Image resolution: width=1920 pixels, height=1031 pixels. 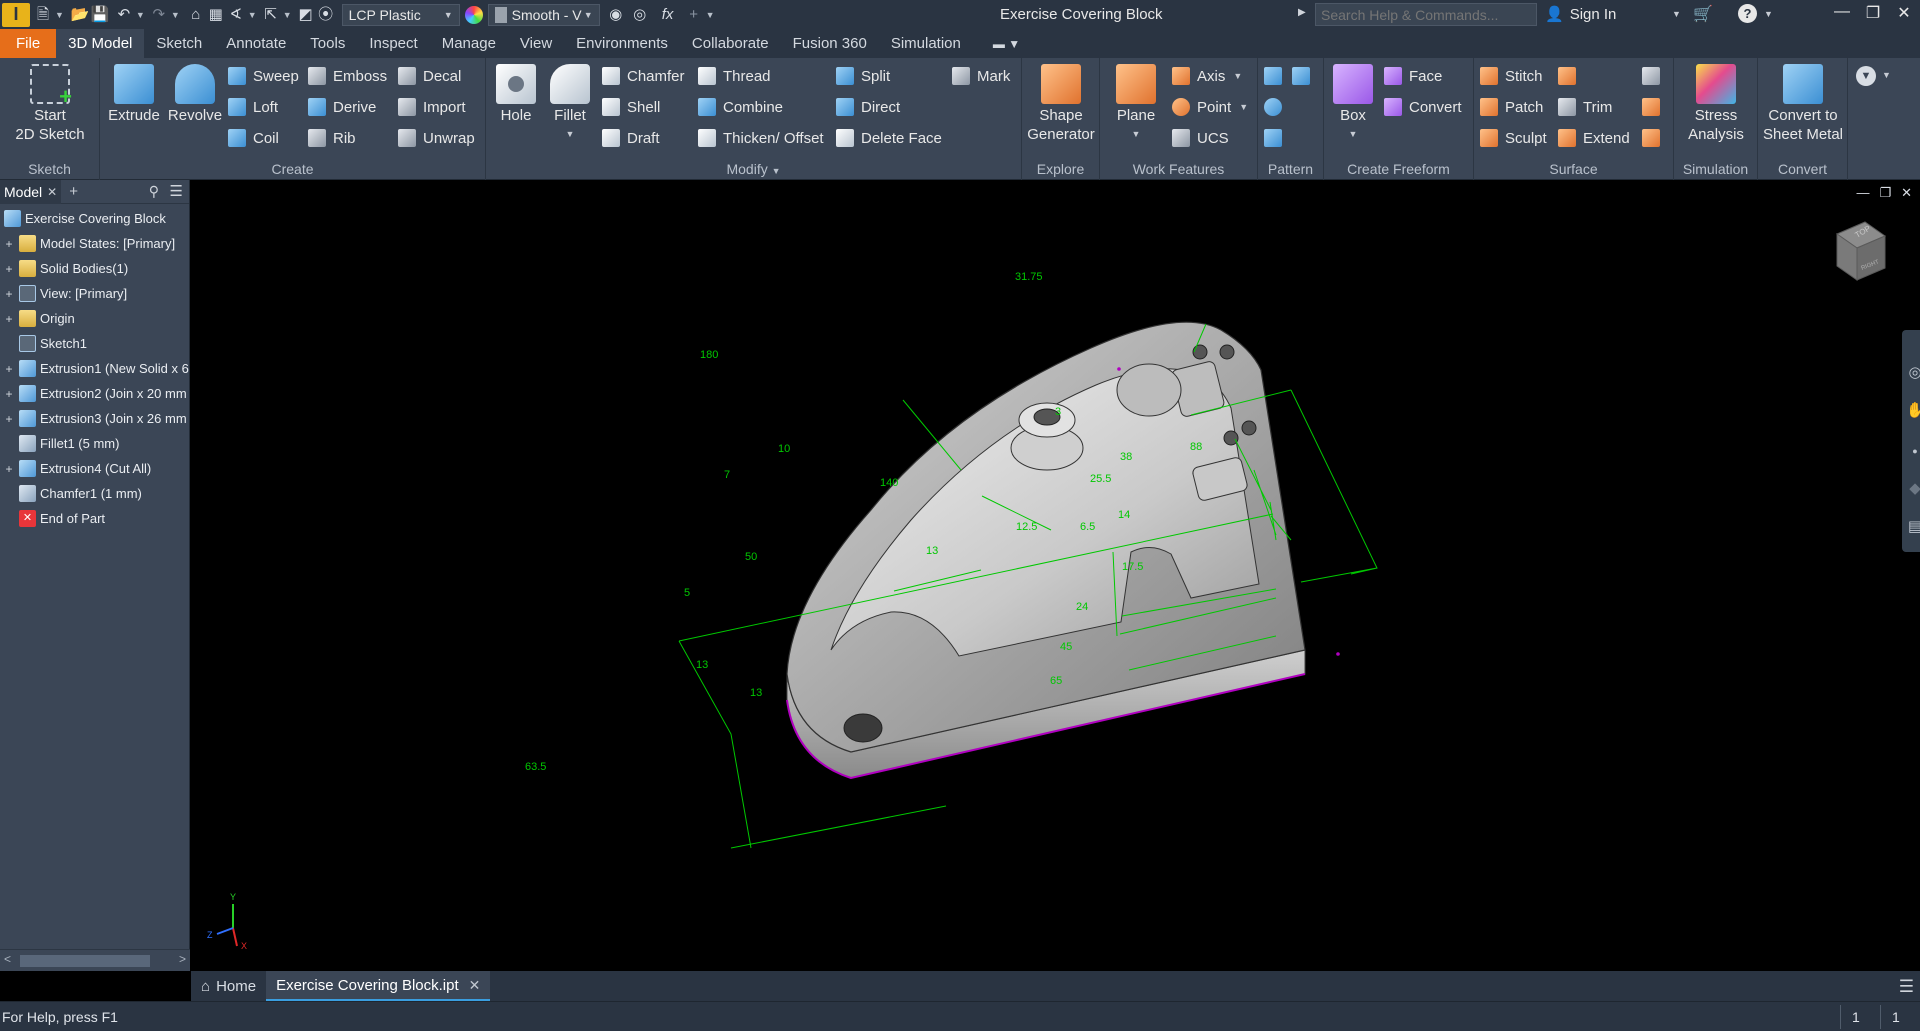 I want to click on derive-button: Derive, so click(x=342, y=107).